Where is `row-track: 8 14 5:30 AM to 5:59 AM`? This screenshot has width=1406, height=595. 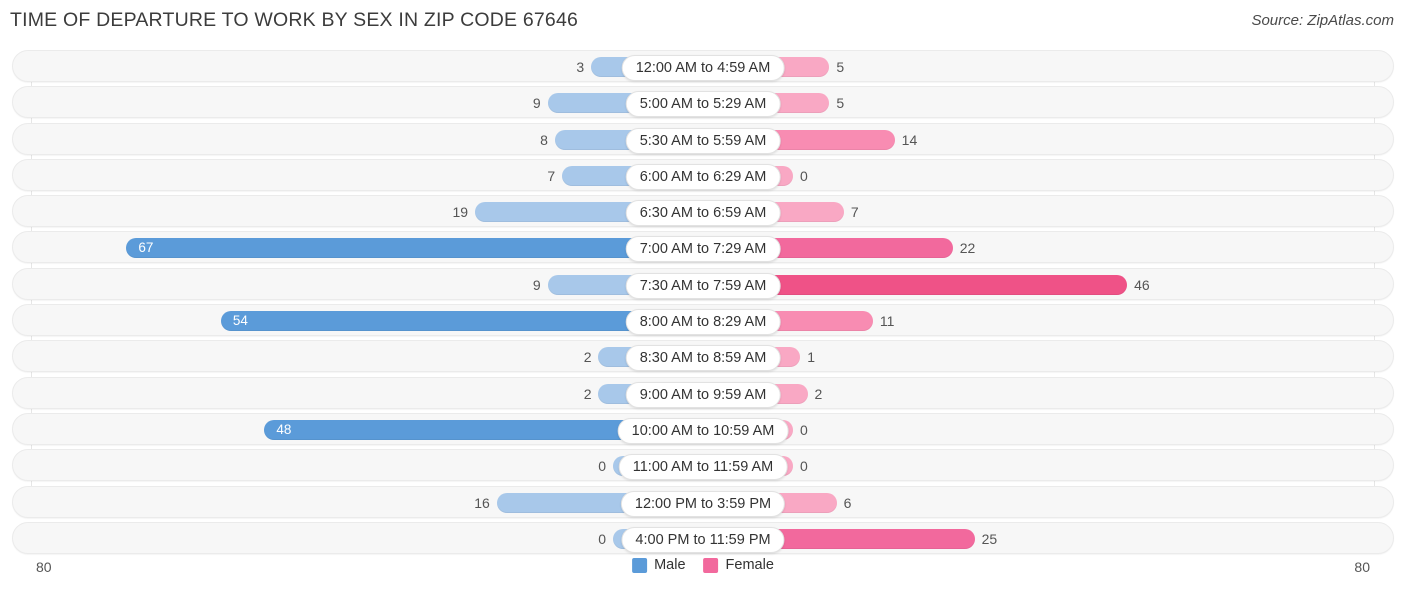 row-track: 8 14 5:30 AM to 5:59 AM is located at coordinates (703, 138).